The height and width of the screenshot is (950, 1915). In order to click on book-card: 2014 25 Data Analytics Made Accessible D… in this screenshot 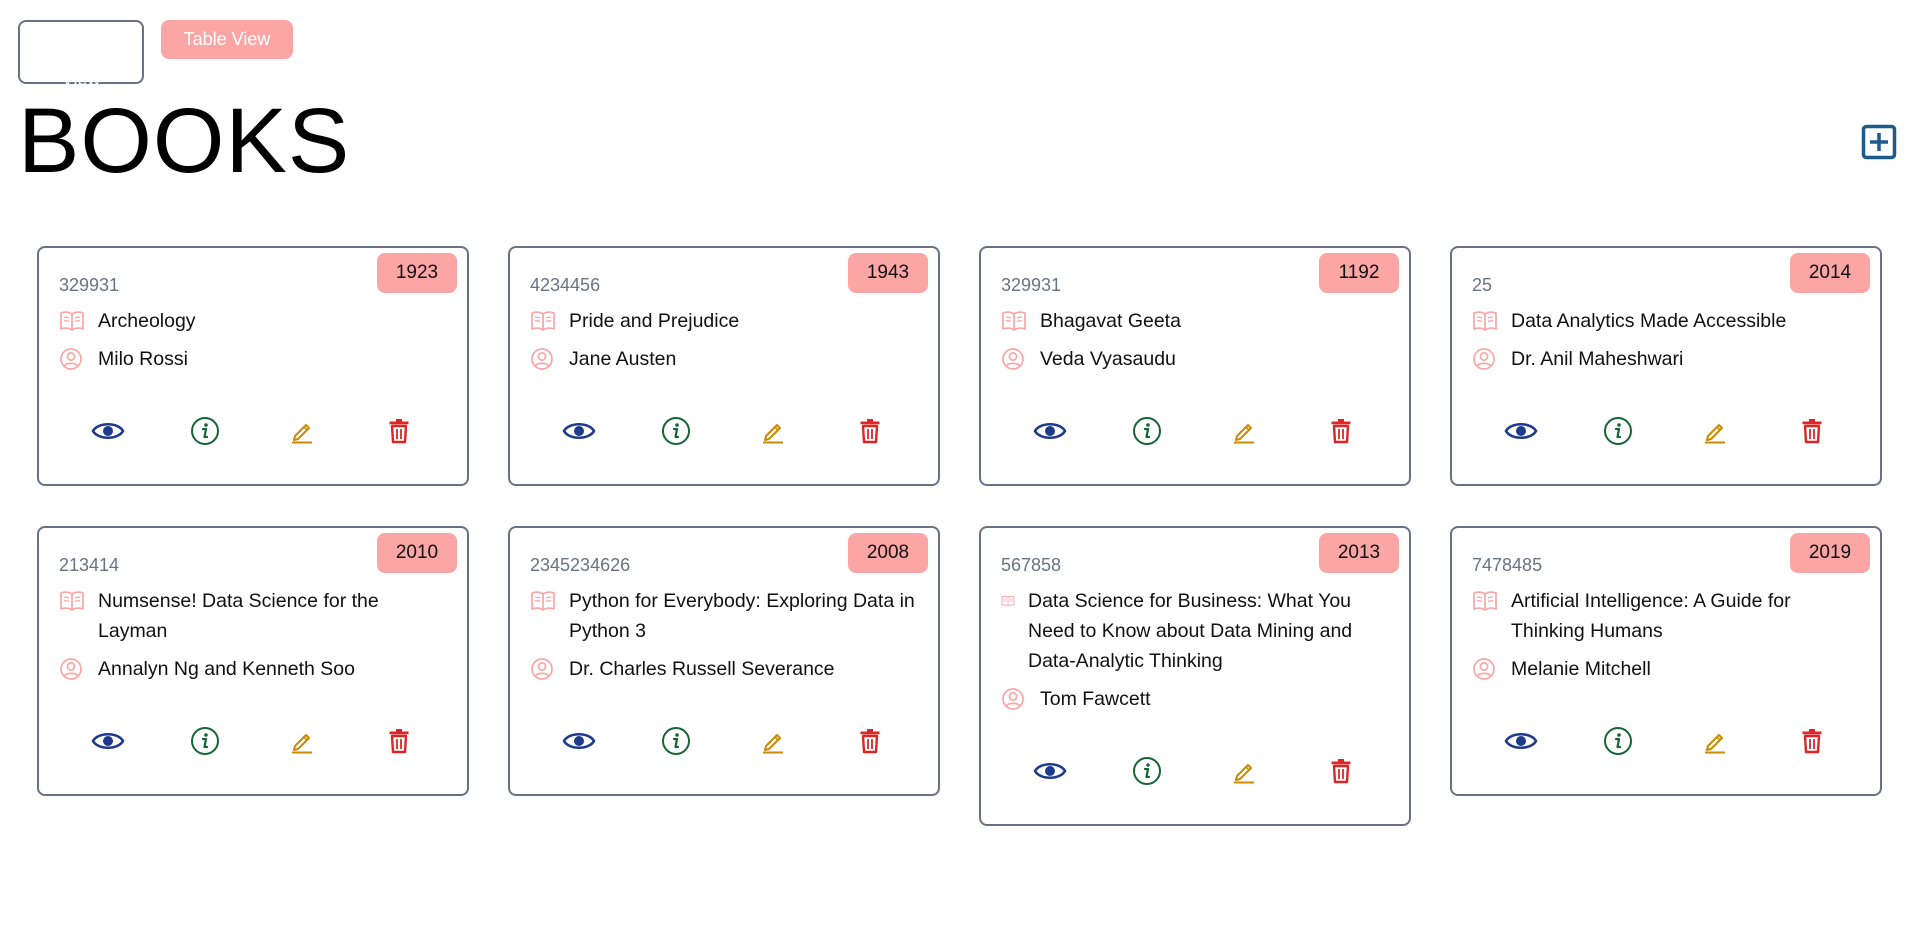, I will do `click(1666, 366)`.